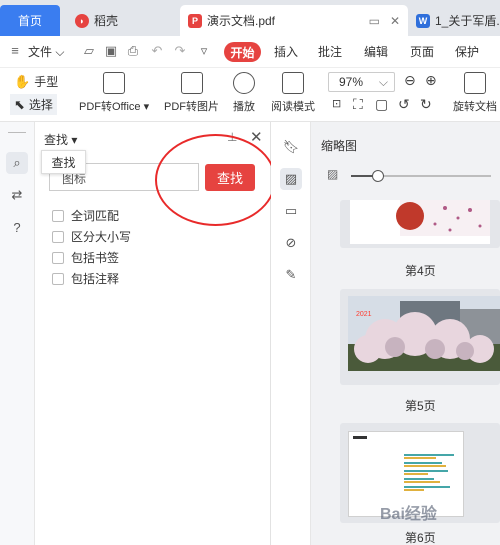  What do you see at coordinates (85, 215) in the screenshot?
I see `option-whole-word: 全词匹配` at bounding box center [85, 215].